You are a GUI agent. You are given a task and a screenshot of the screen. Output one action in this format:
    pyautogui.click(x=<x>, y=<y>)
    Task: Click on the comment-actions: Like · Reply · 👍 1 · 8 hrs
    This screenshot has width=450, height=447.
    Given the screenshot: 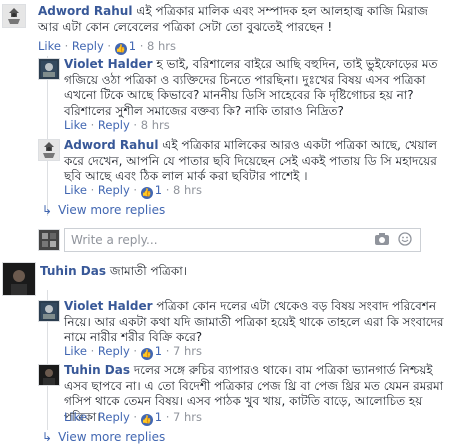 What is the action you would take?
    pyautogui.click(x=107, y=47)
    